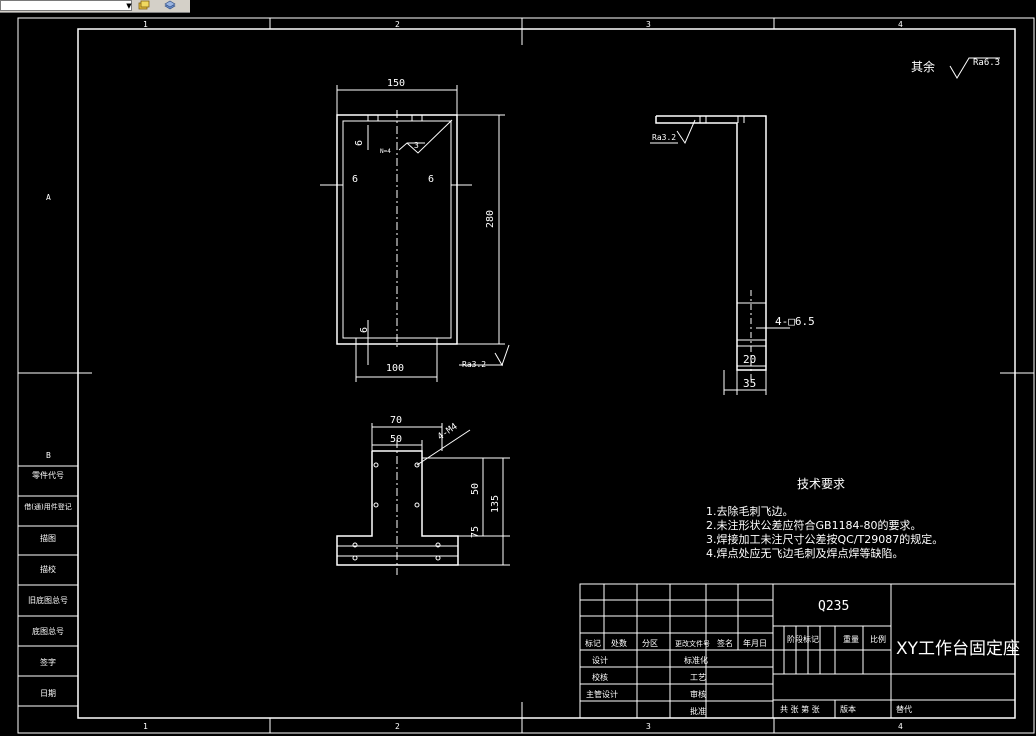  Describe the element at coordinates (495, 504) in the screenshot. I see `dim-135: 135` at that location.